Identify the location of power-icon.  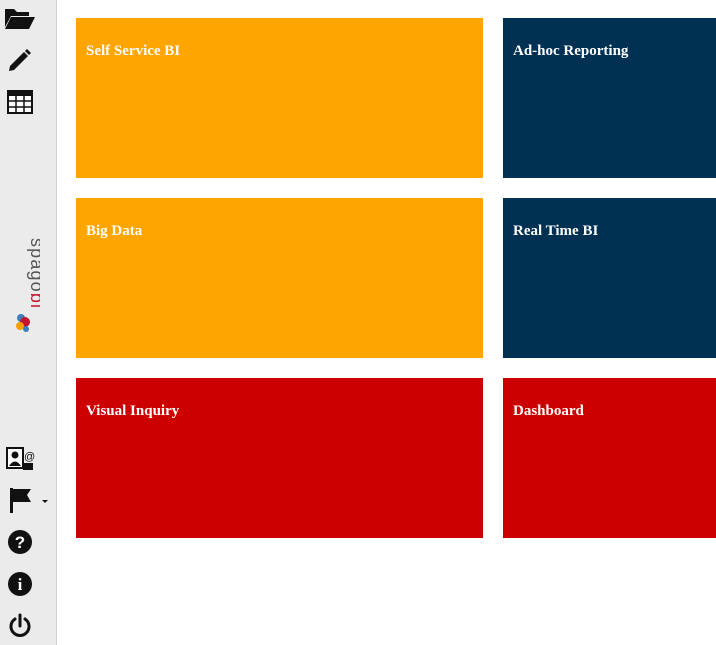
(20, 626).